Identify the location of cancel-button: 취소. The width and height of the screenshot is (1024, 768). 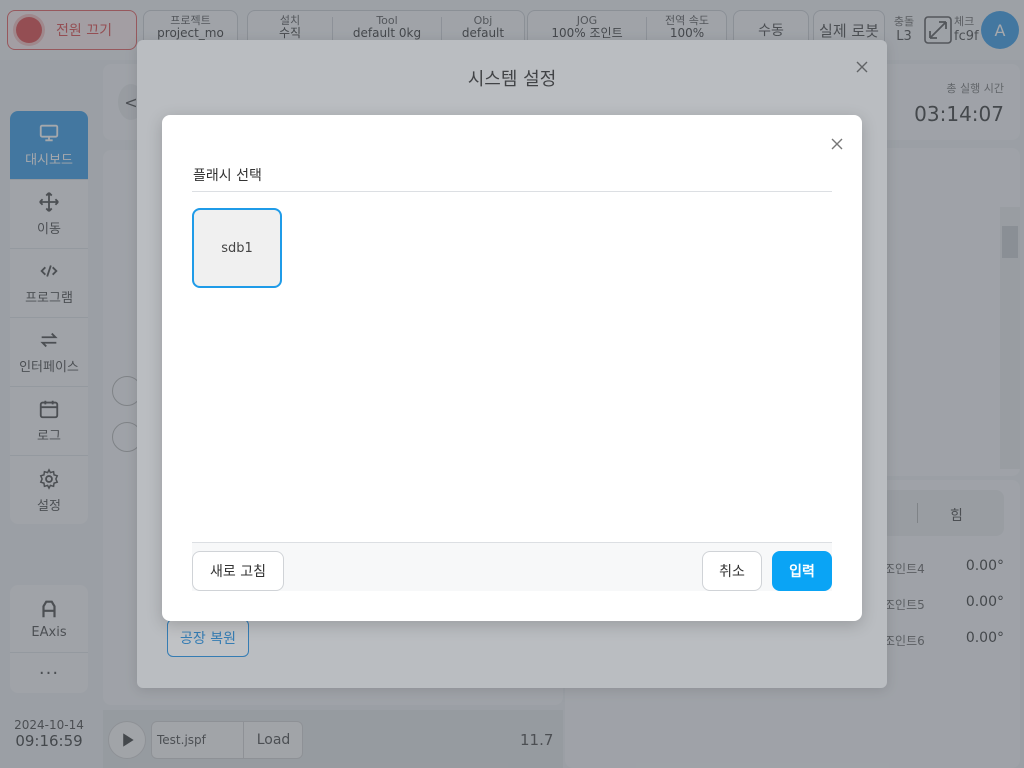
(732, 571).